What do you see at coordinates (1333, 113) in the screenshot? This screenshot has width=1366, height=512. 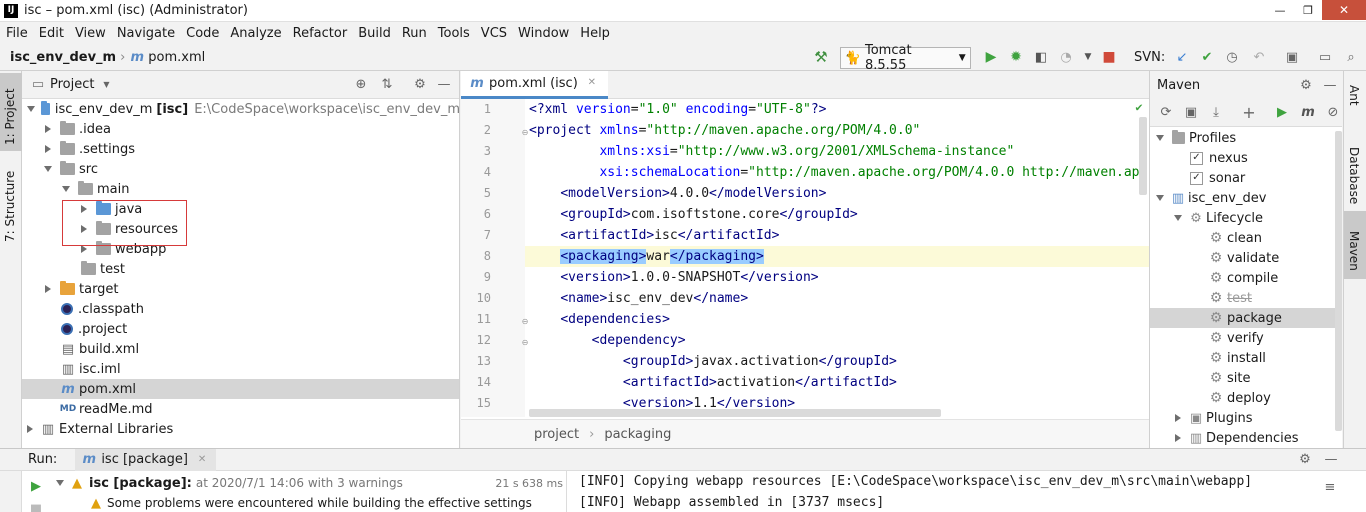 I see `toggle-offline-icon: ⊘` at bounding box center [1333, 113].